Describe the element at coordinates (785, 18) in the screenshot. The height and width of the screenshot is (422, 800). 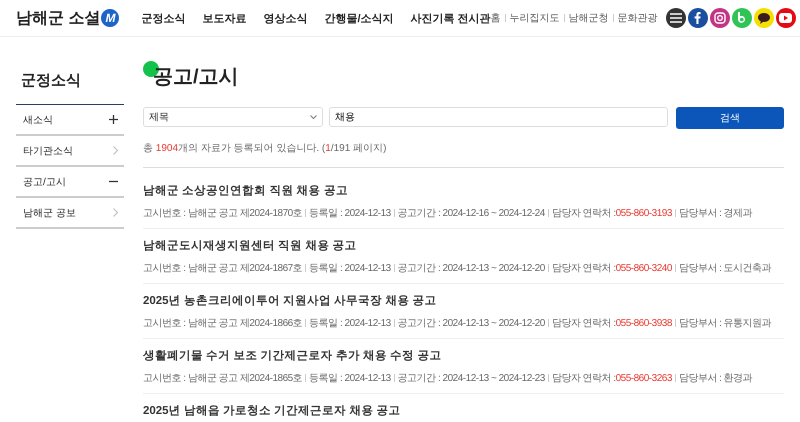
I see `play-icon` at that location.